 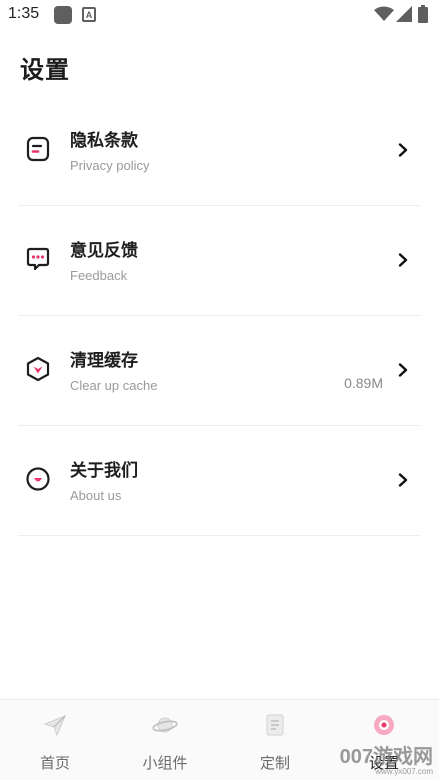 What do you see at coordinates (423, 14) in the screenshot?
I see `battery-icon` at bounding box center [423, 14].